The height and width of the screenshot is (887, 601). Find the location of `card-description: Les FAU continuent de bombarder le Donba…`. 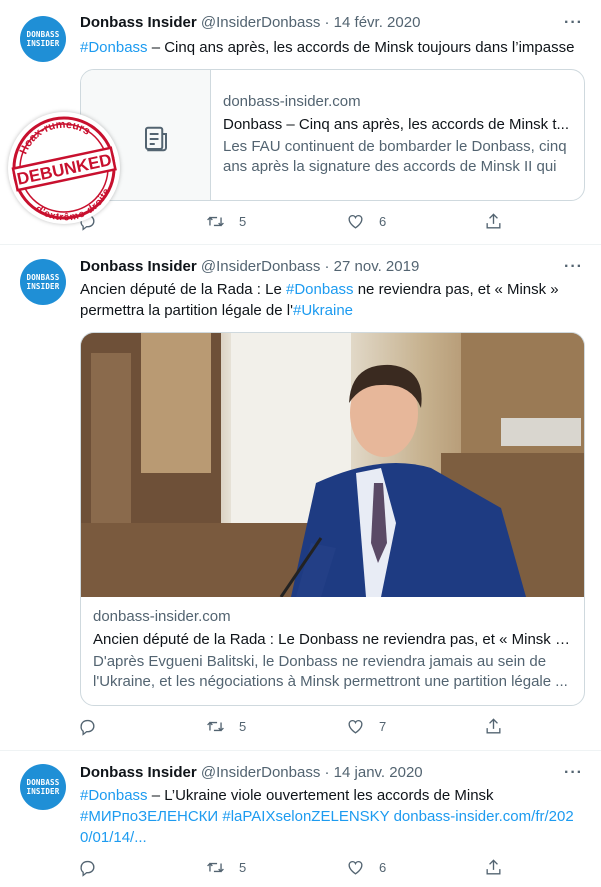

card-description: Les FAU continuent de bombarder le Donba… is located at coordinates (395, 156).